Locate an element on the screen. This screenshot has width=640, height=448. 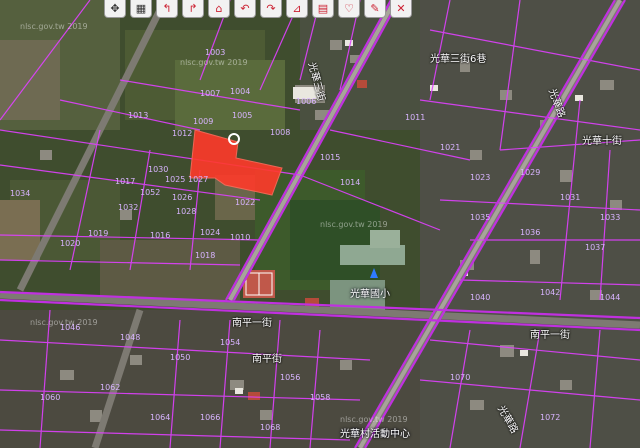
road-label: 南平街 is located at coordinates (267, 359).